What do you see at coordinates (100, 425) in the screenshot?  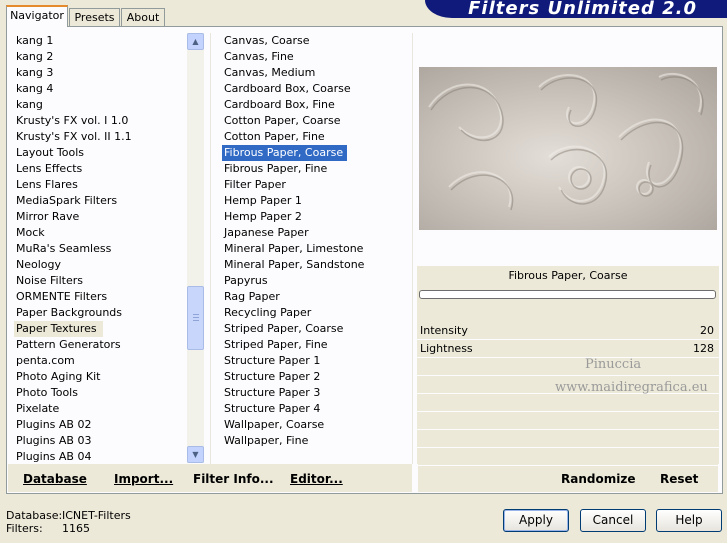 I see `category-item: Plugins AB 02` at bounding box center [100, 425].